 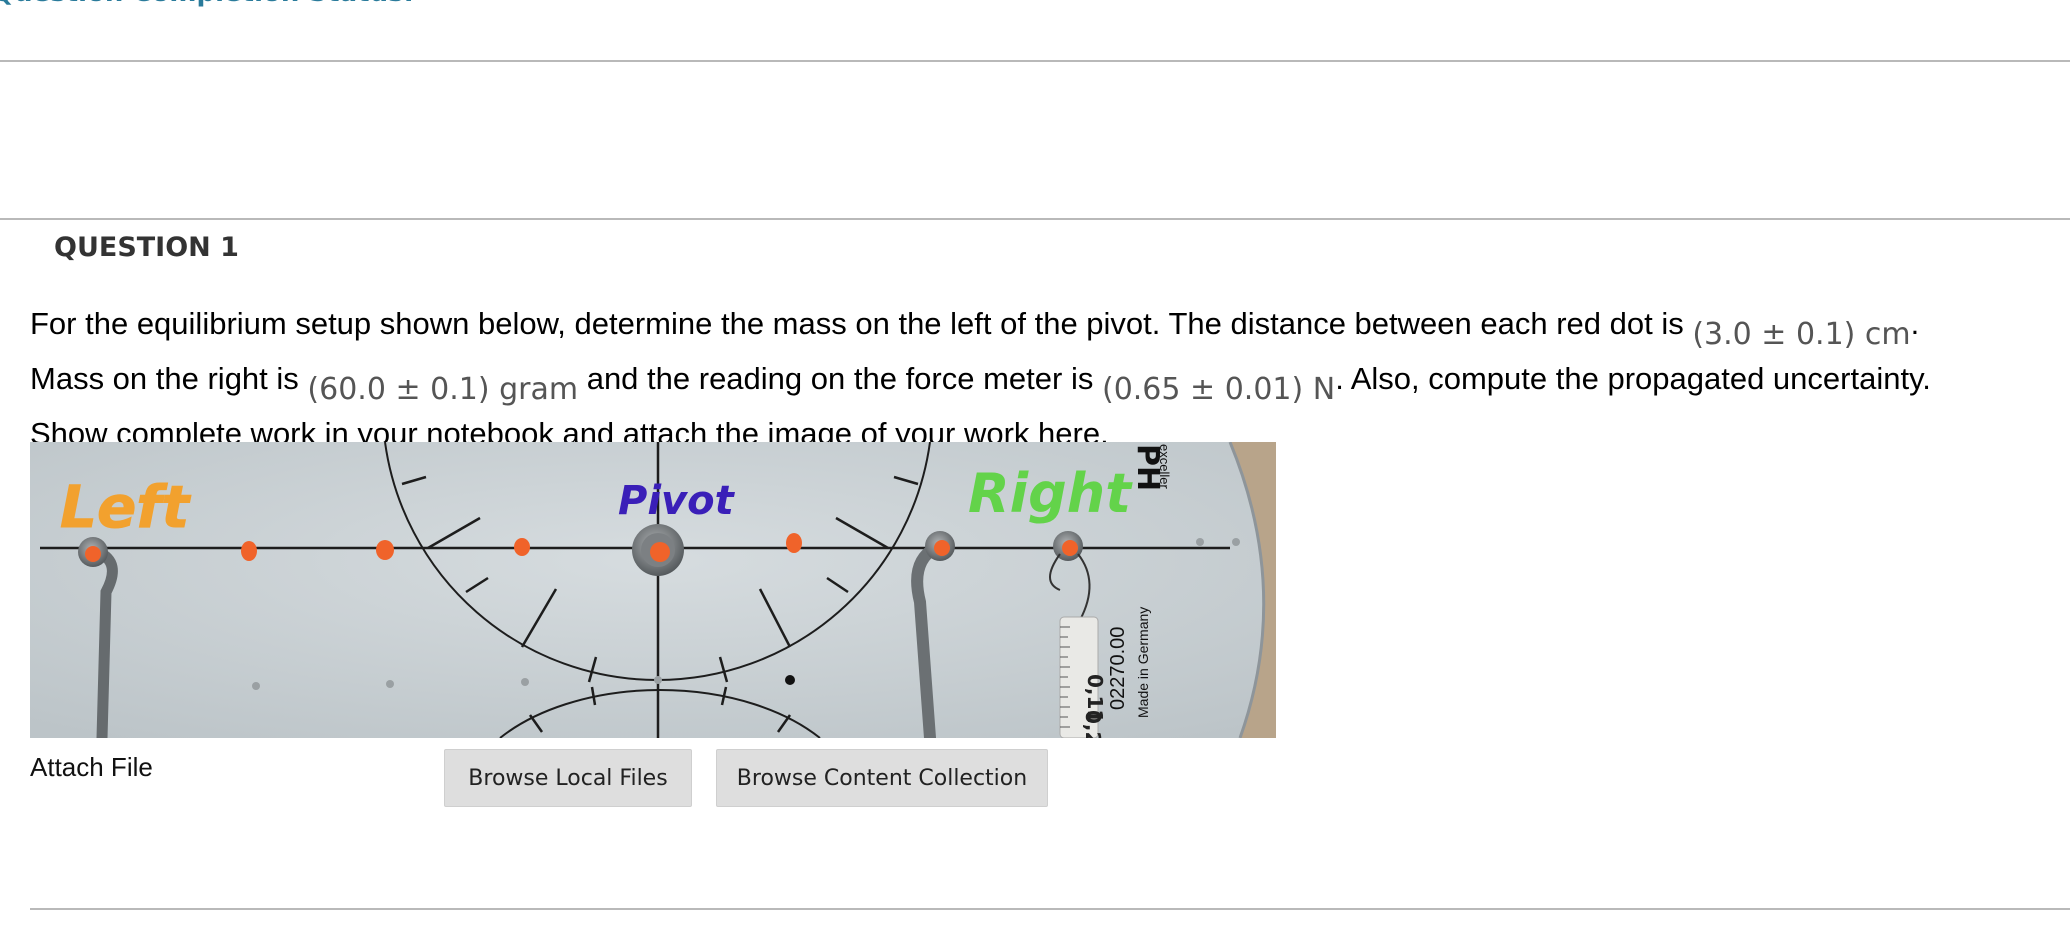 What do you see at coordinates (840, 378) in the screenshot?
I see `question-line2b: and the reading on the force meter is` at bounding box center [840, 378].